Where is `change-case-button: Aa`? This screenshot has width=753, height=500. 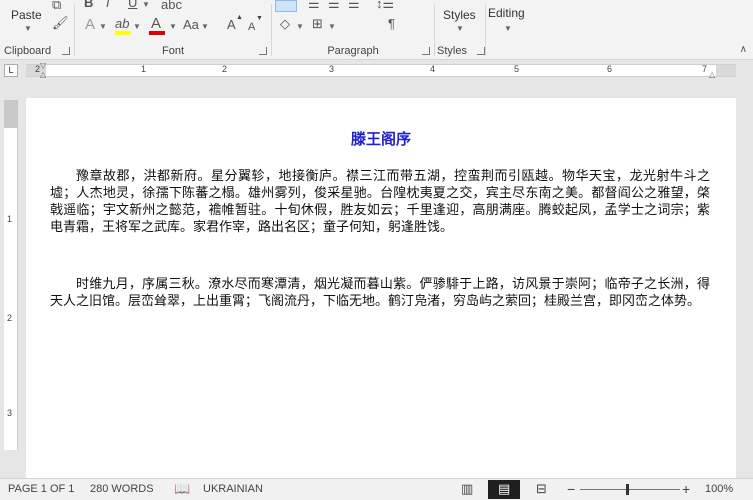
change-case-button: Aa is located at coordinates (191, 25).